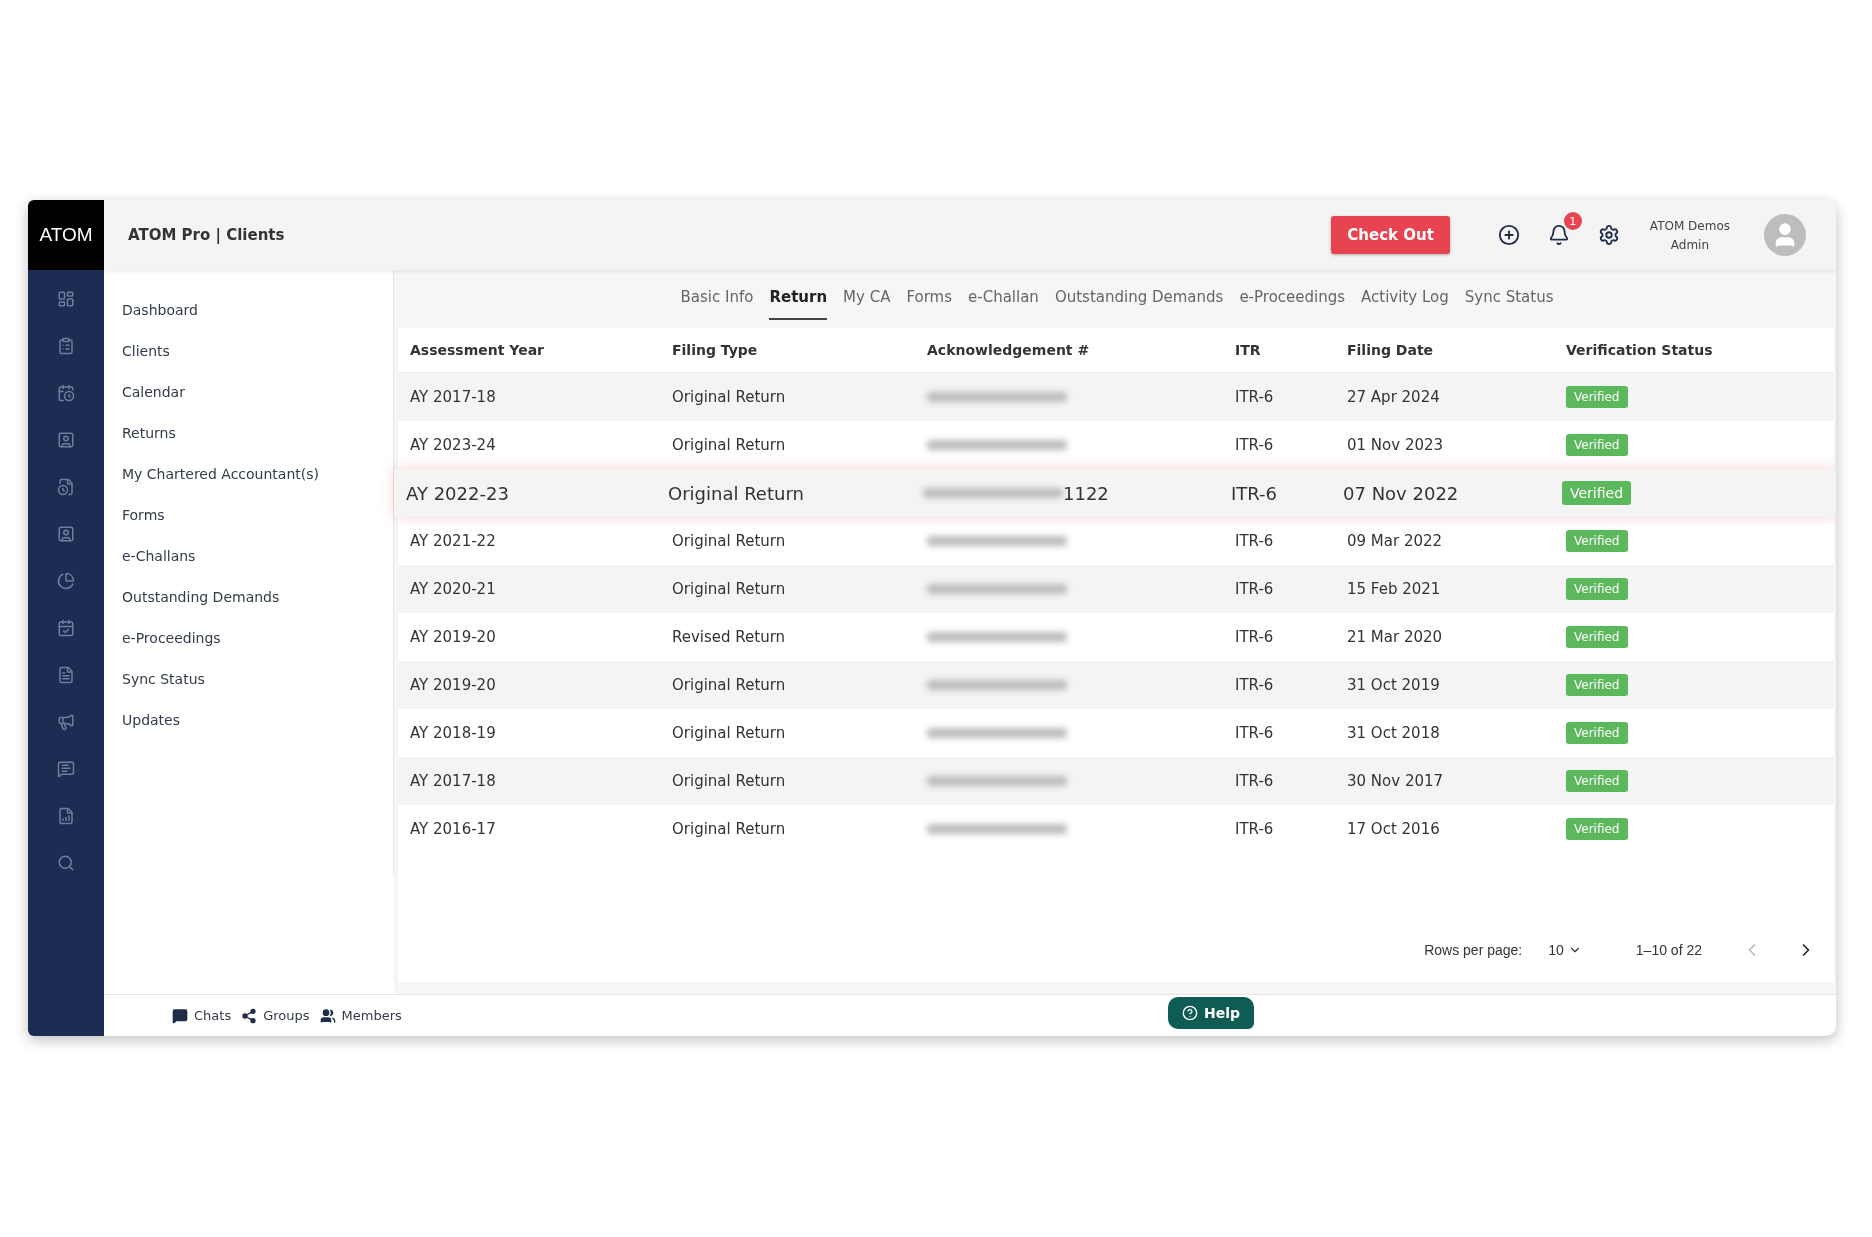 The image size is (1872, 1237). Describe the element at coordinates (257, 679) in the screenshot. I see `nav-item: Sync Status` at that location.